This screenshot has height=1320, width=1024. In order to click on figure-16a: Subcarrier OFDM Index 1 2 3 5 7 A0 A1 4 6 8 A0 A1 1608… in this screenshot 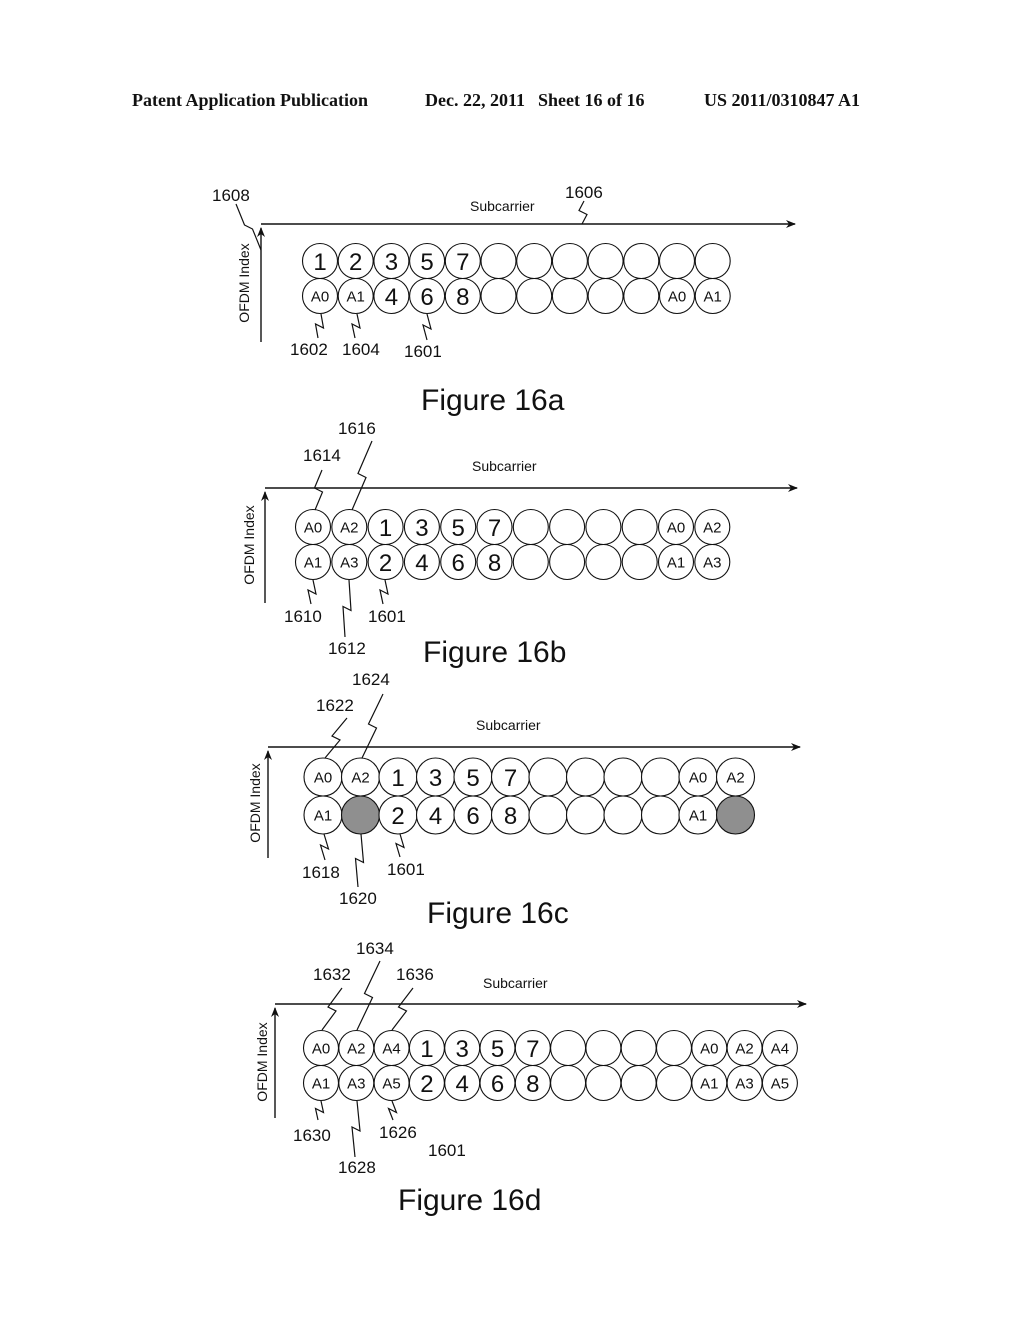, I will do `click(504, 300)`.